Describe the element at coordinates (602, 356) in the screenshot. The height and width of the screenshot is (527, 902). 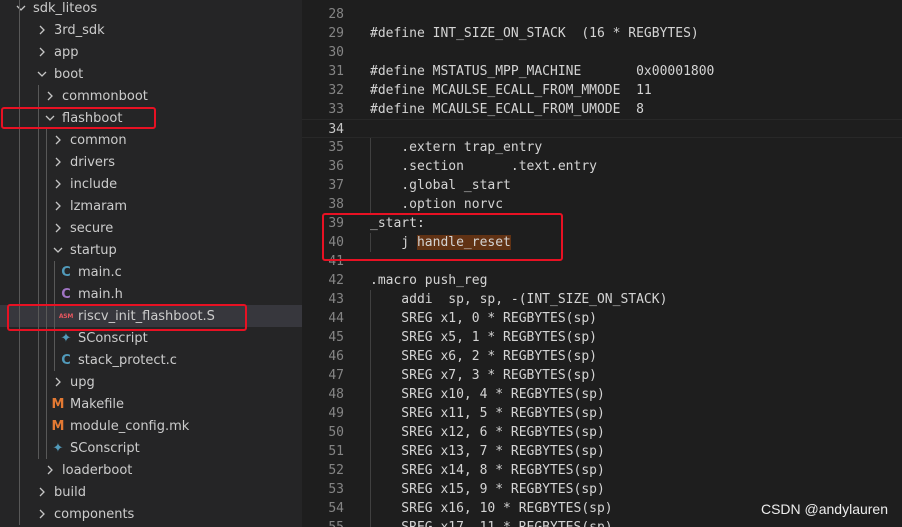
I see `code-line: 46 SREG x6, 2 * REGBYTES(sp)` at that location.